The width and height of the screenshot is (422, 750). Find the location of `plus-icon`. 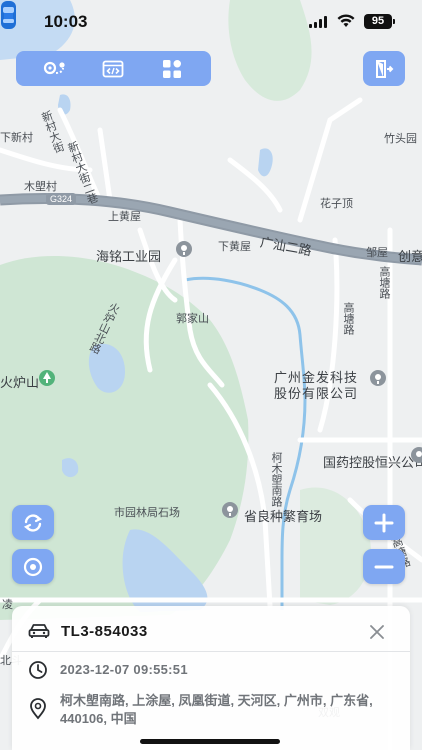

plus-icon is located at coordinates (384, 522).